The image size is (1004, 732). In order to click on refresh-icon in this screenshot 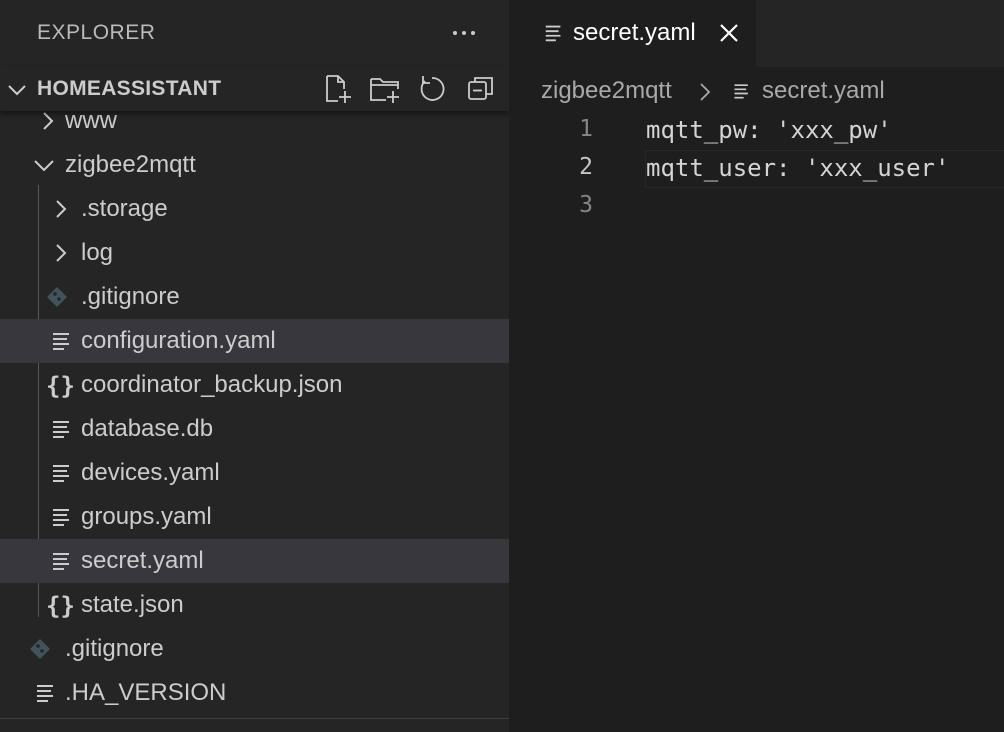, I will do `click(432, 88)`.